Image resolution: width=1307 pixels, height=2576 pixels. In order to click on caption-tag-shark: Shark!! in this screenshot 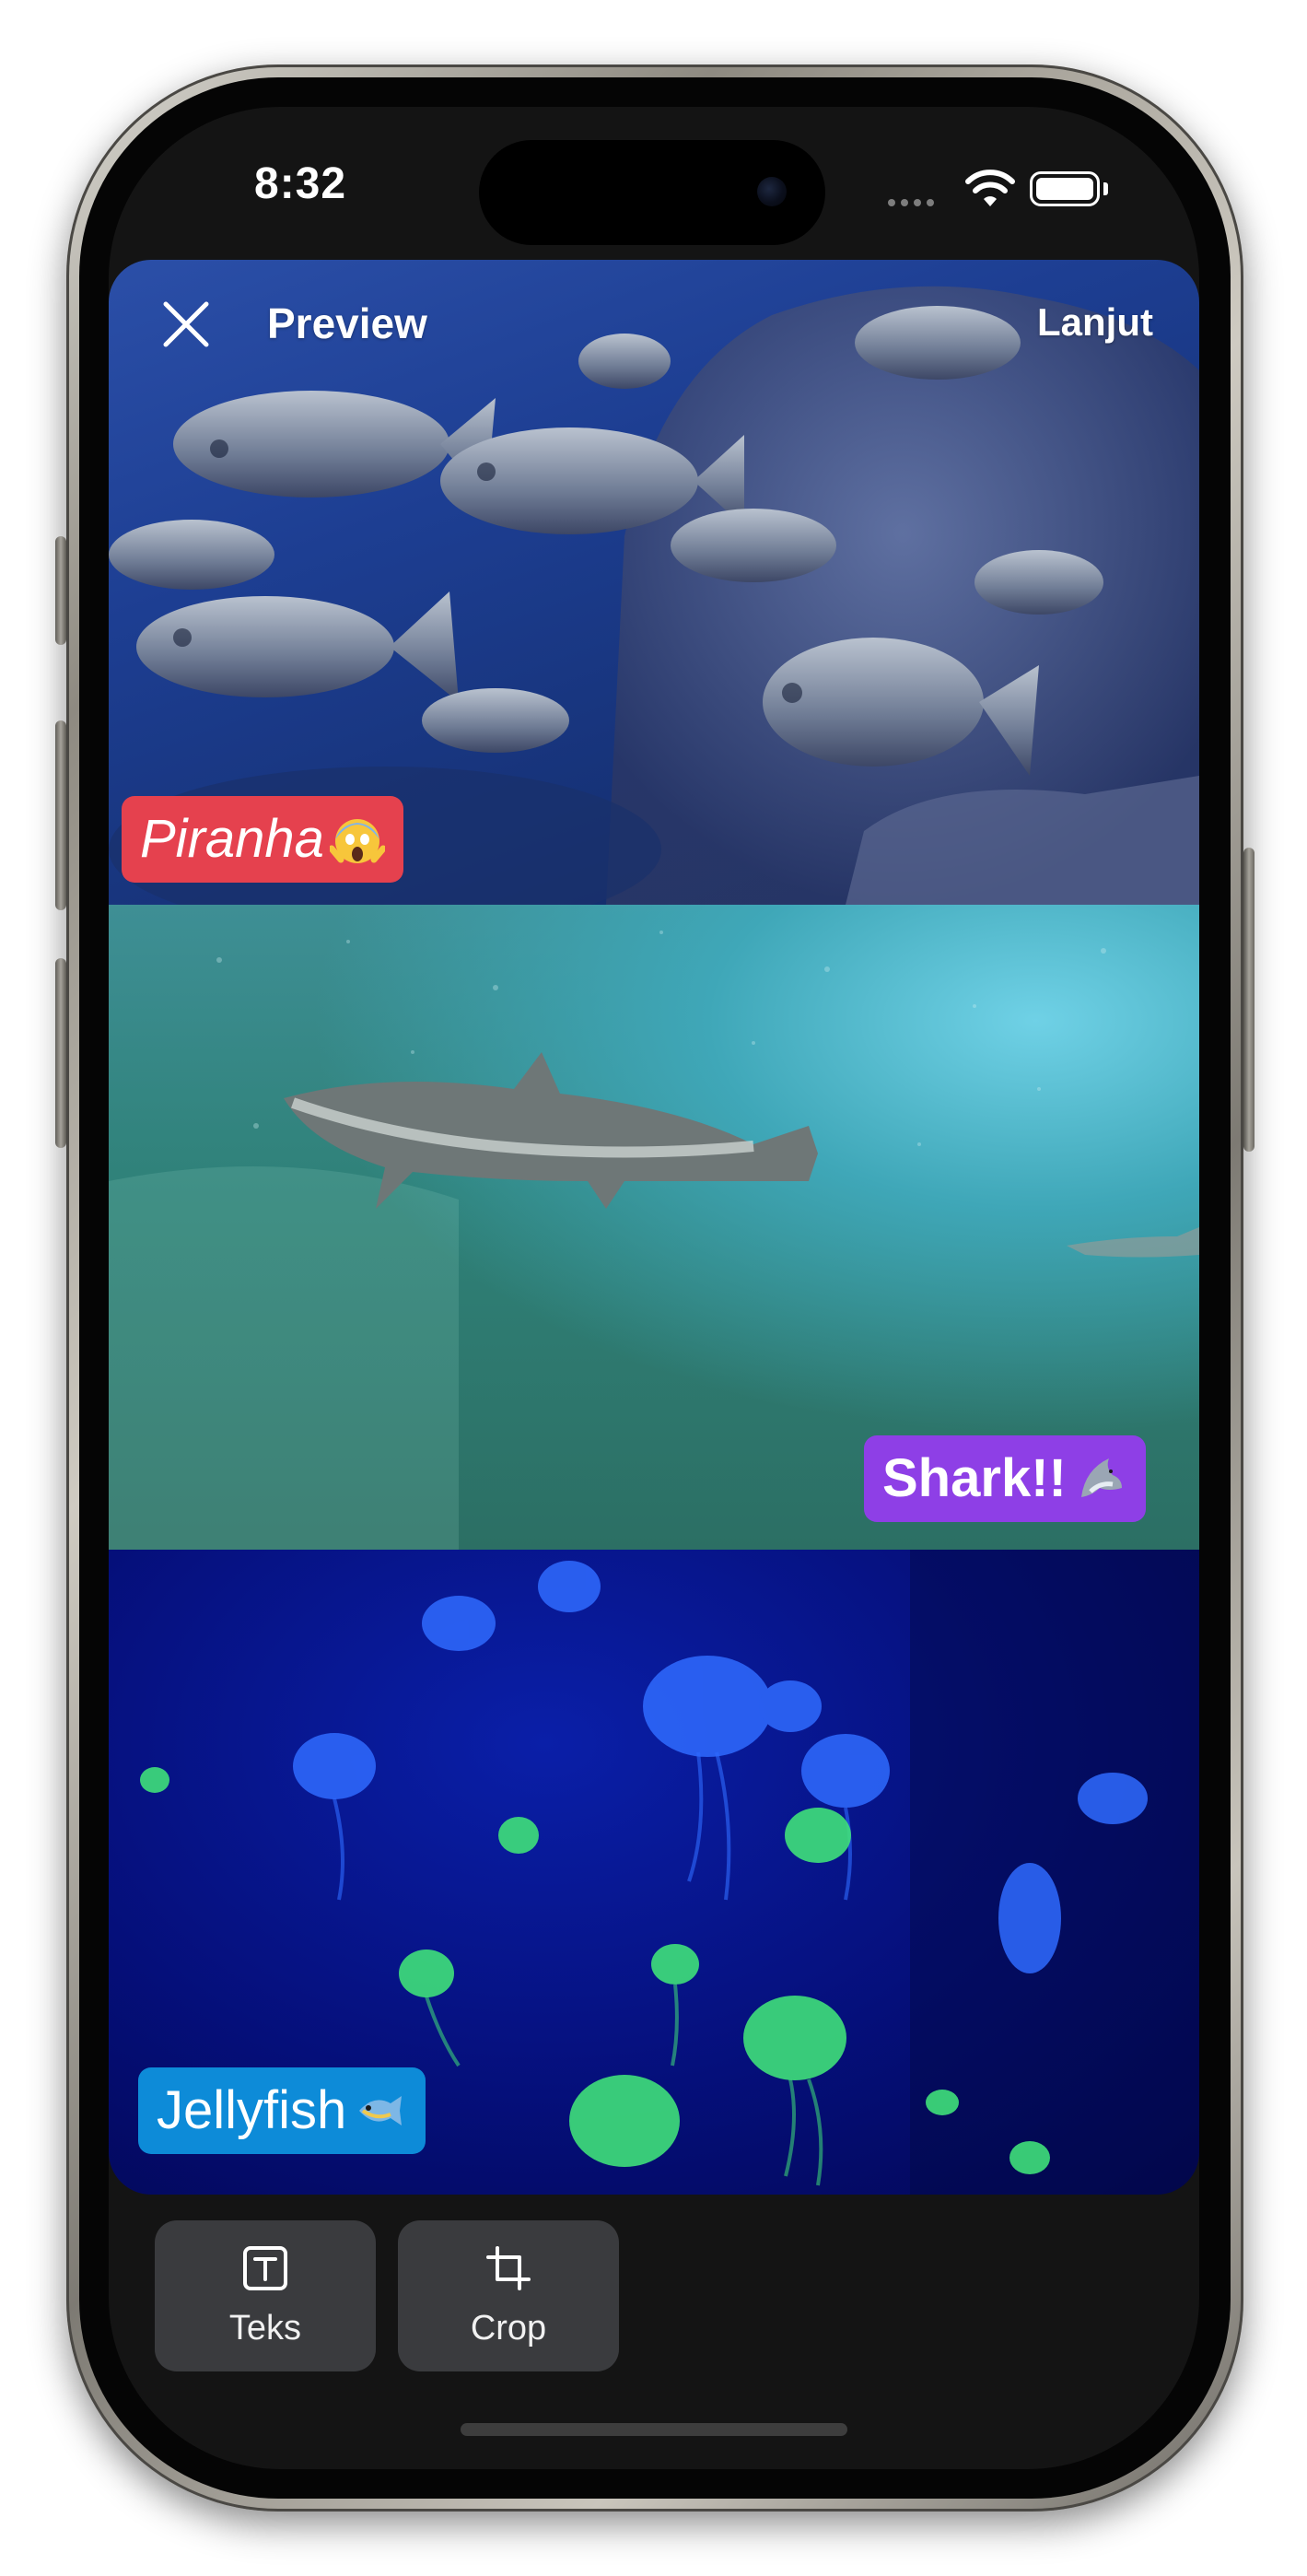, I will do `click(1005, 1478)`.